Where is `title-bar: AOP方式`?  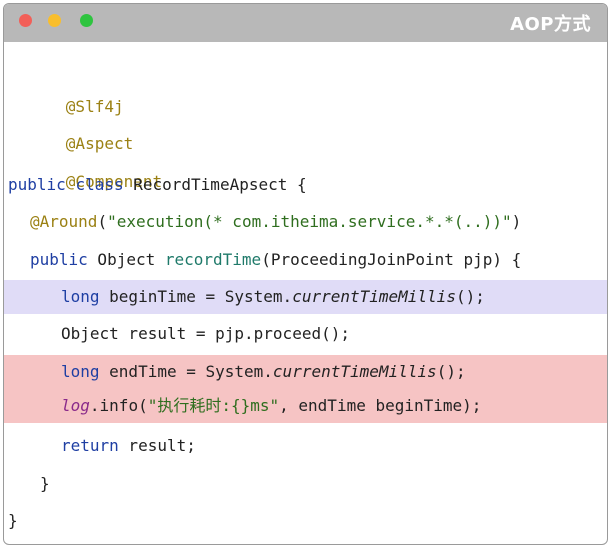 title-bar: AOP方式 is located at coordinates (305, 23).